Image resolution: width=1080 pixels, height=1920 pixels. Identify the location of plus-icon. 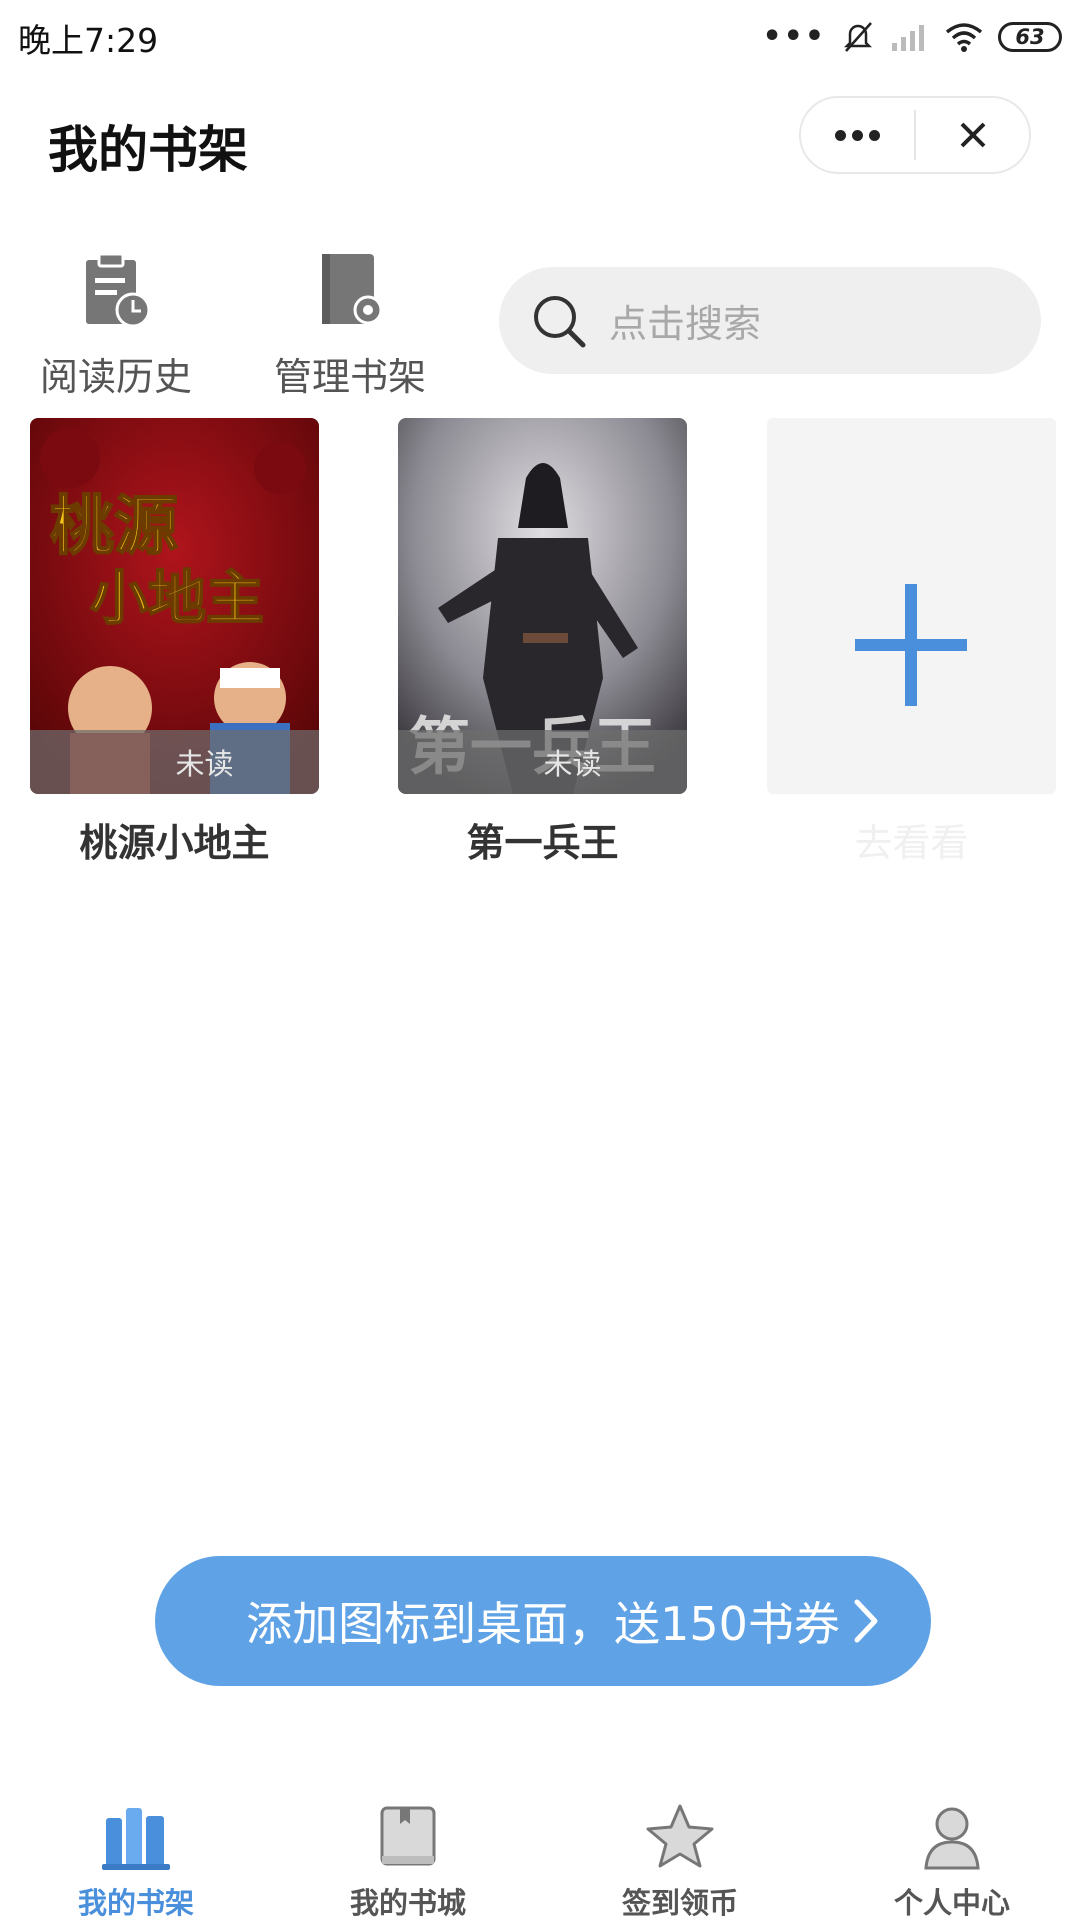
(911, 645).